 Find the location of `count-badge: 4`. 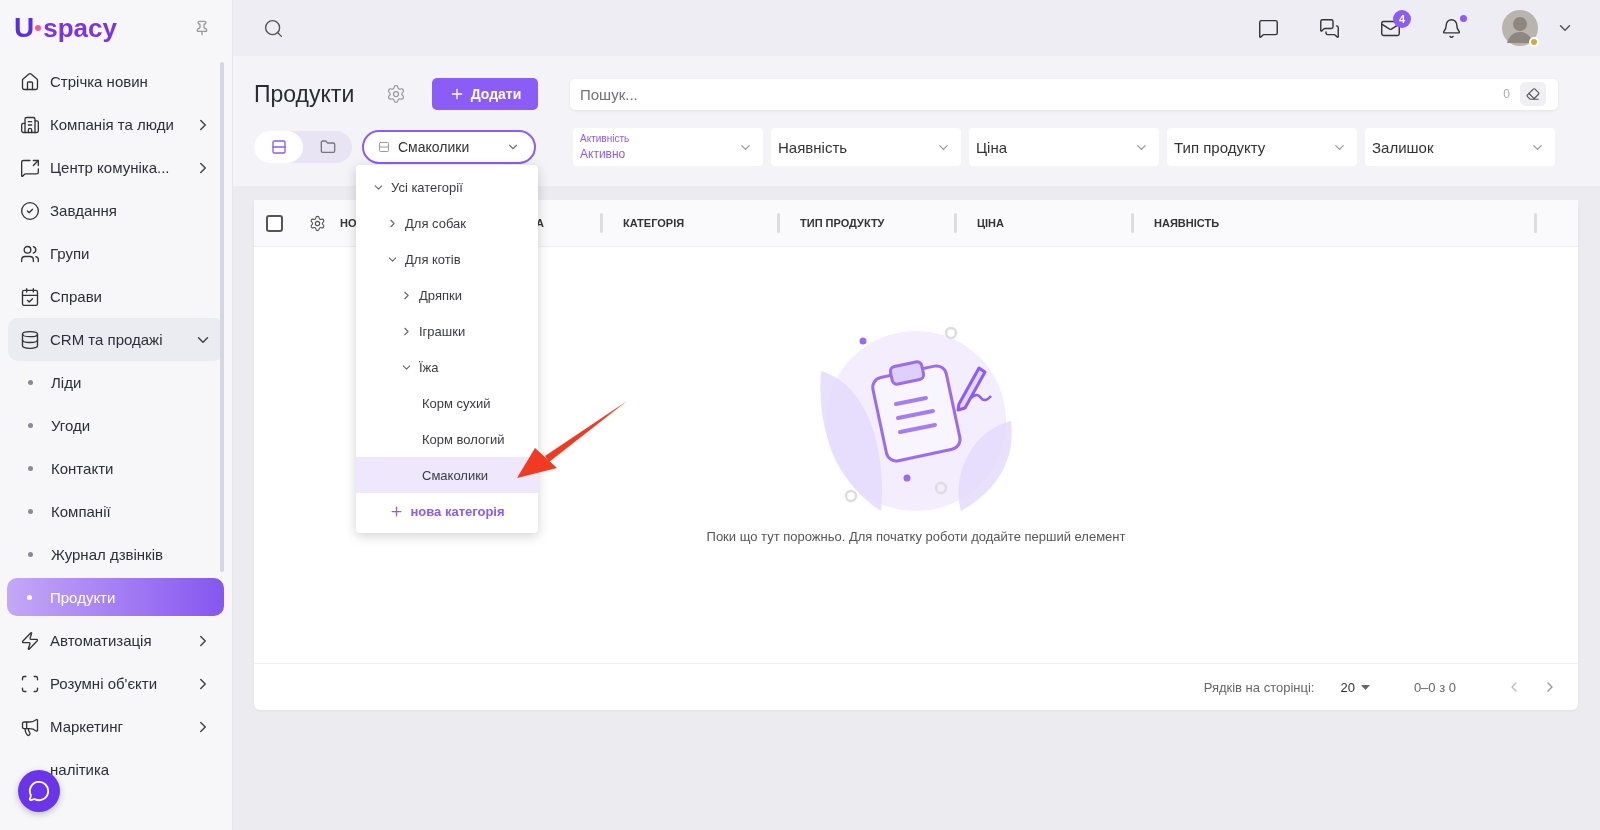

count-badge: 4 is located at coordinates (1402, 18).